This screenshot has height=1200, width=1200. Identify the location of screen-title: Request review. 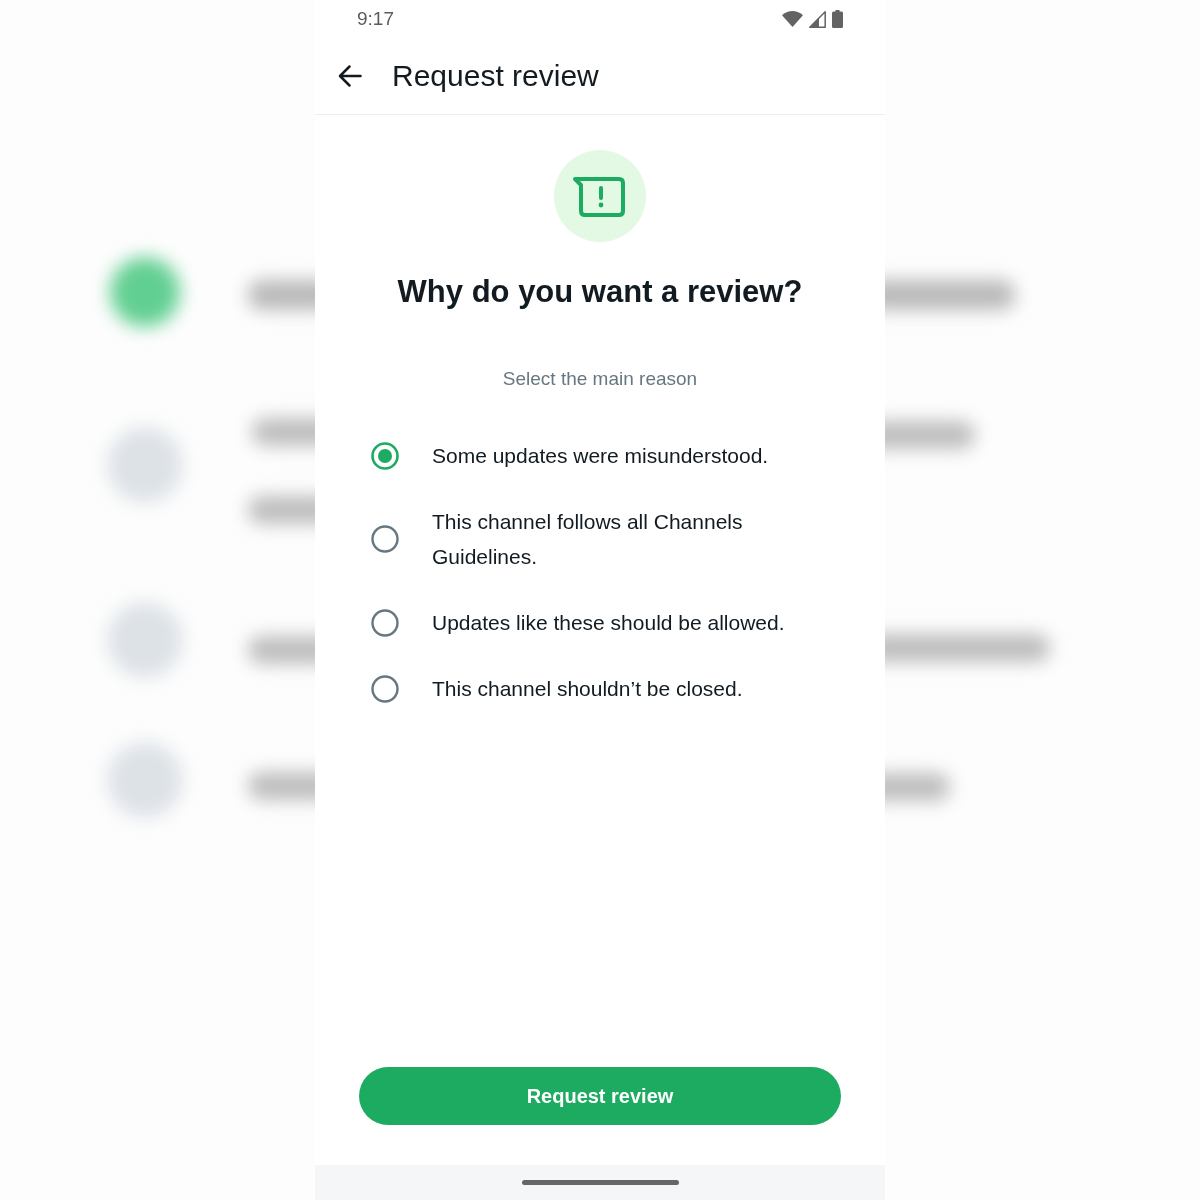
(495, 76).